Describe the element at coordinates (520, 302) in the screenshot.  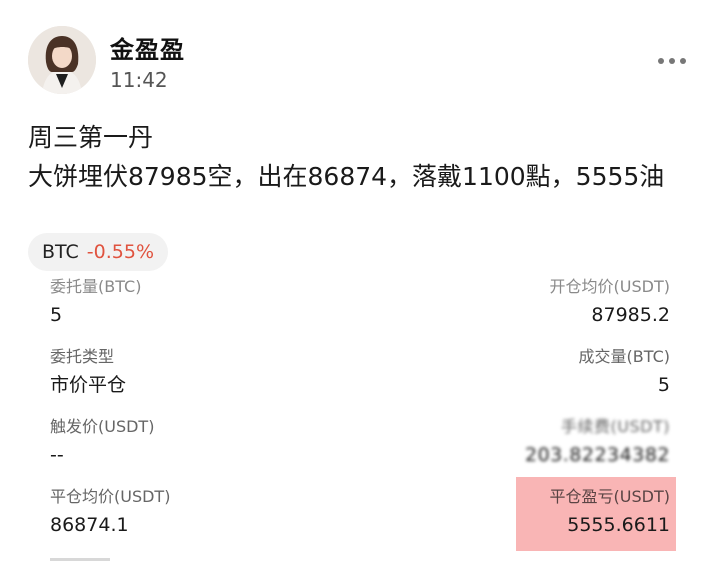
I see `open-avg-cell: 开仓均价(USDT) 87985.2` at that location.